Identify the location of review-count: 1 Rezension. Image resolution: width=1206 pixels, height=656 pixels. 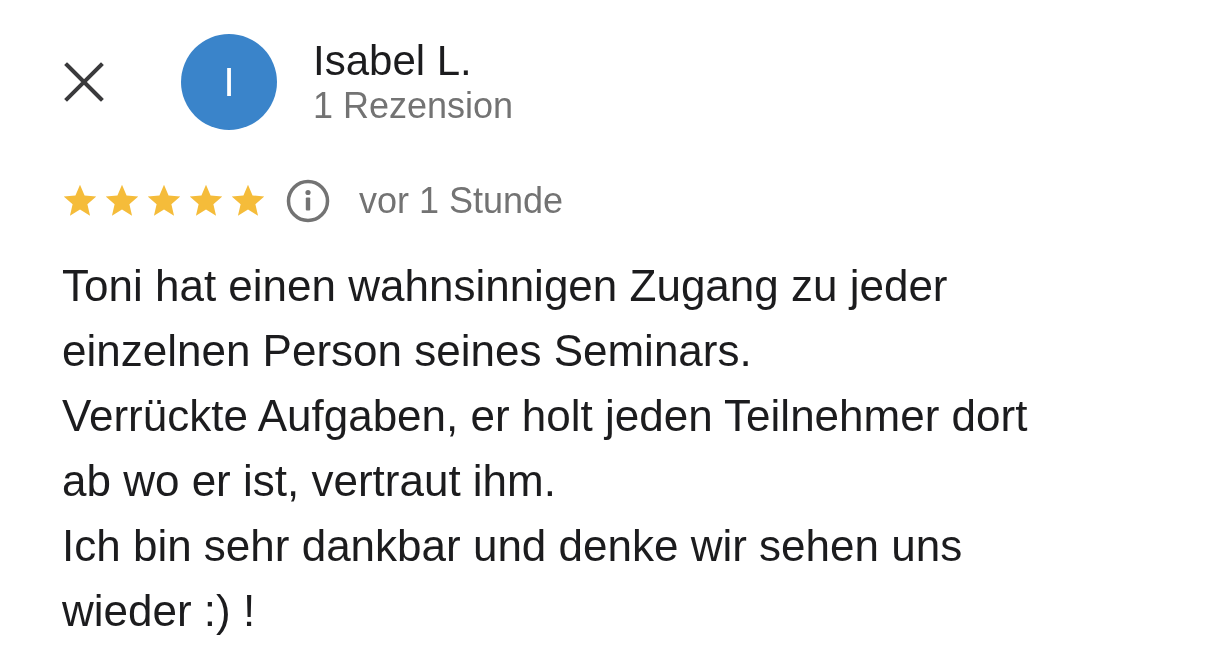
(413, 106).